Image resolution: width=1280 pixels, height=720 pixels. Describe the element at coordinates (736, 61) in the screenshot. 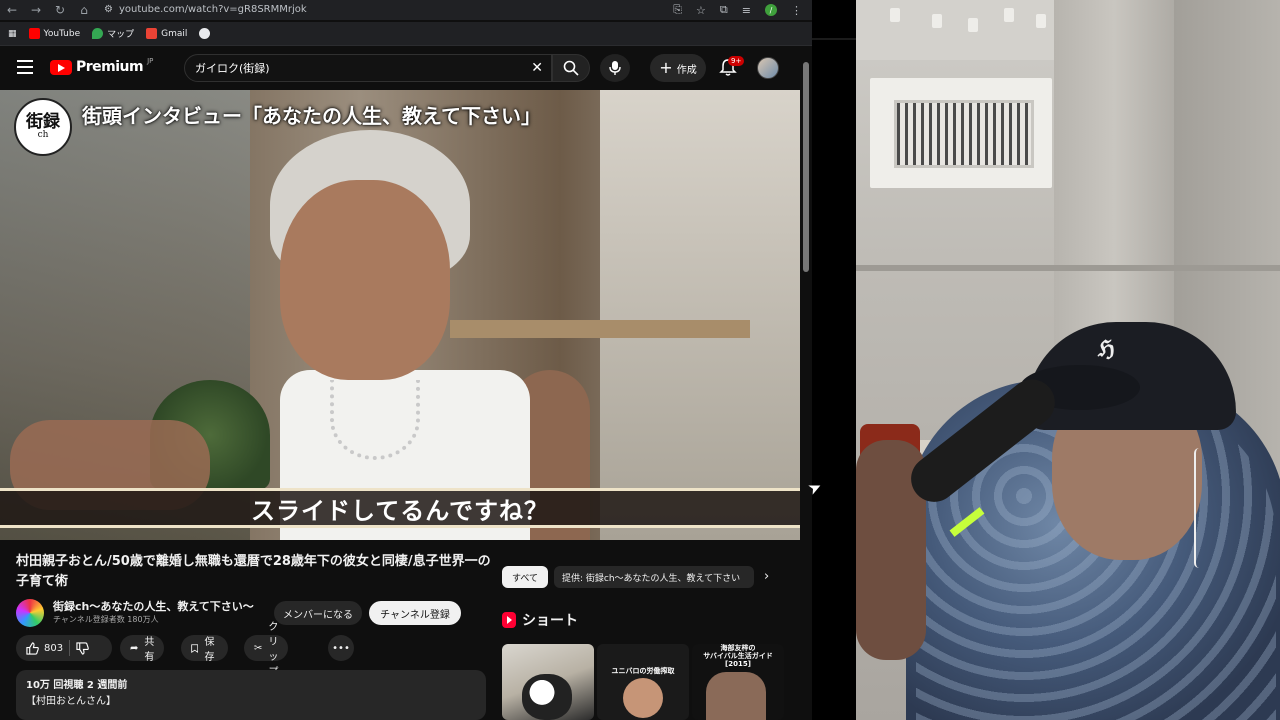

I see `notification-badge: 9+` at that location.